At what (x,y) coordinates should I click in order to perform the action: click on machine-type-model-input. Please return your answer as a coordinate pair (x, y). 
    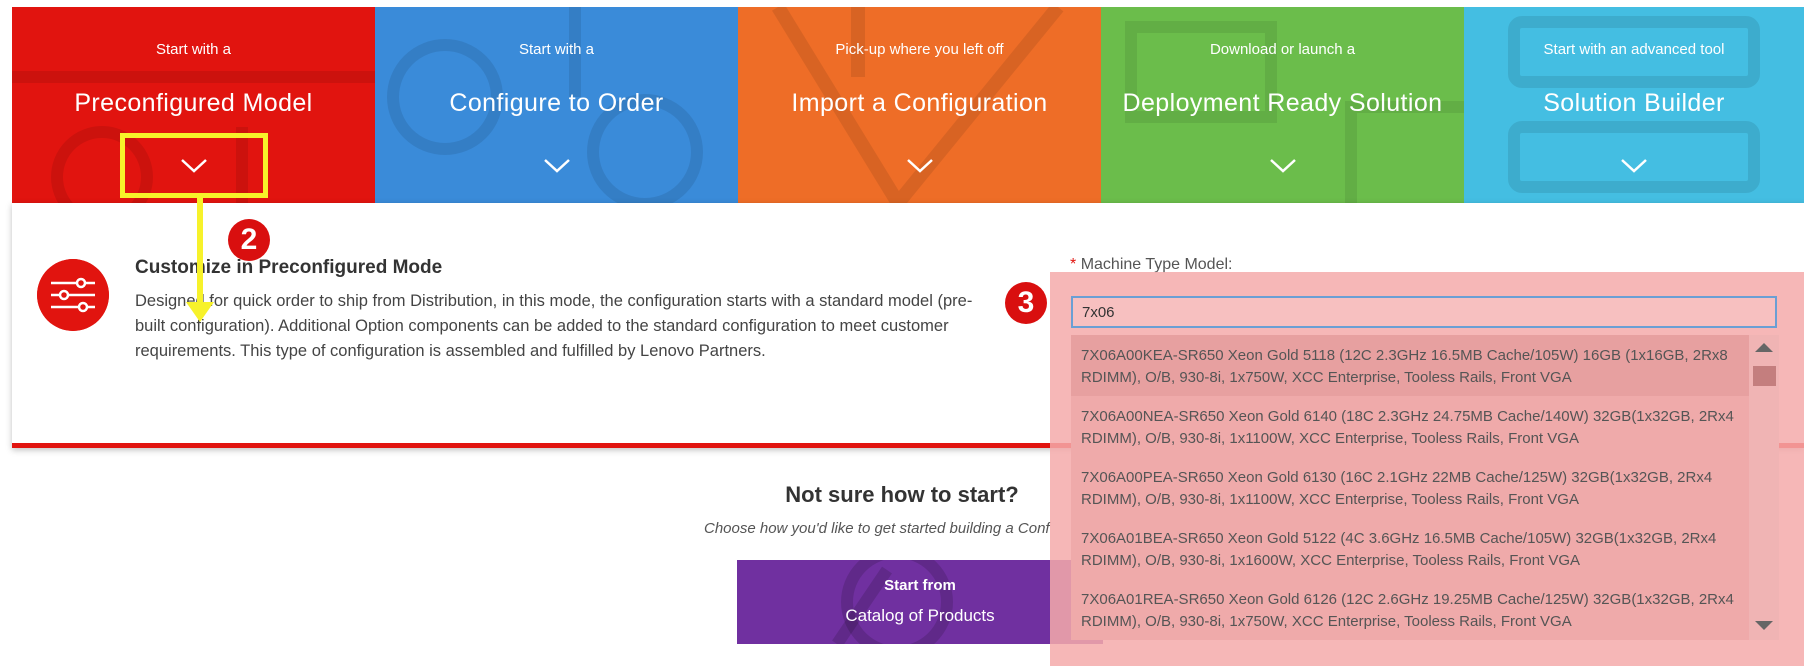
    Looking at the image, I should click on (1424, 312).